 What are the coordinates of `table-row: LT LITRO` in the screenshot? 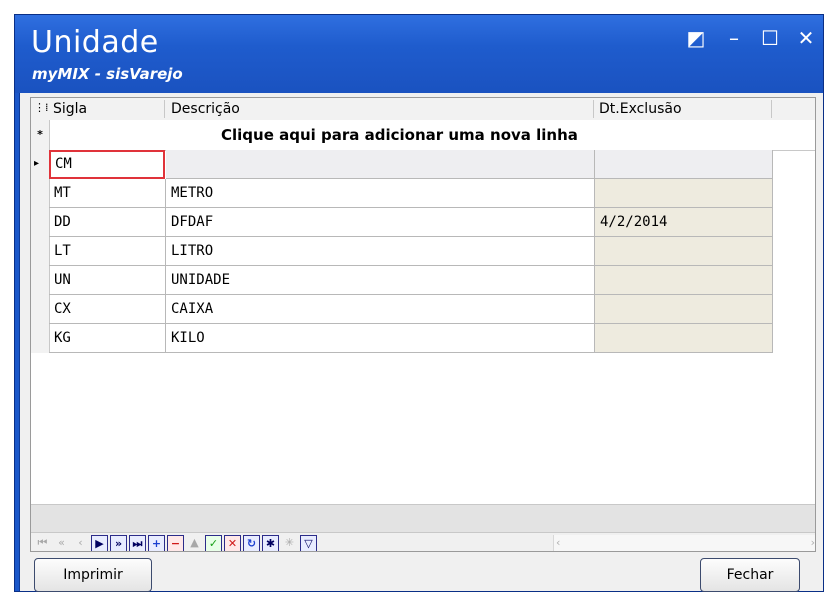 It's located at (423, 251).